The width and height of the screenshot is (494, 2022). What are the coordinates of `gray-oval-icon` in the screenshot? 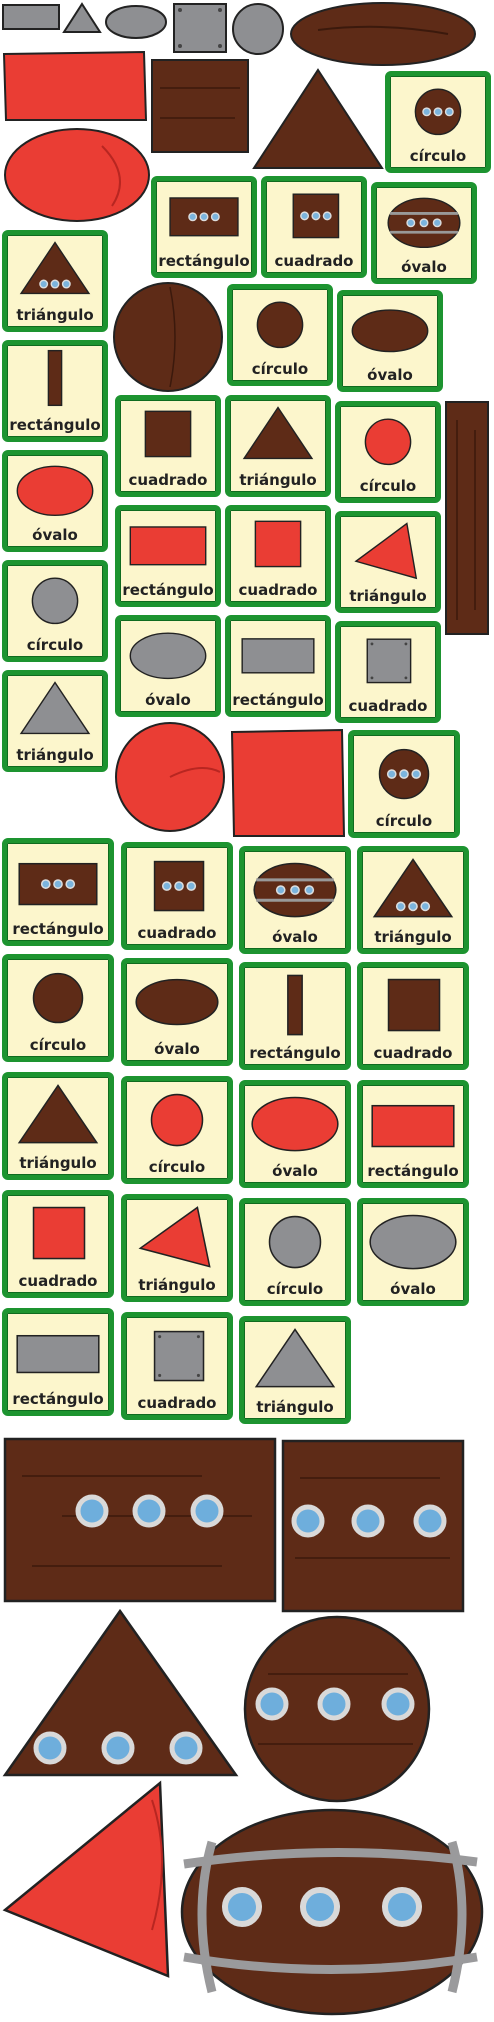 It's located at (413, 1242).